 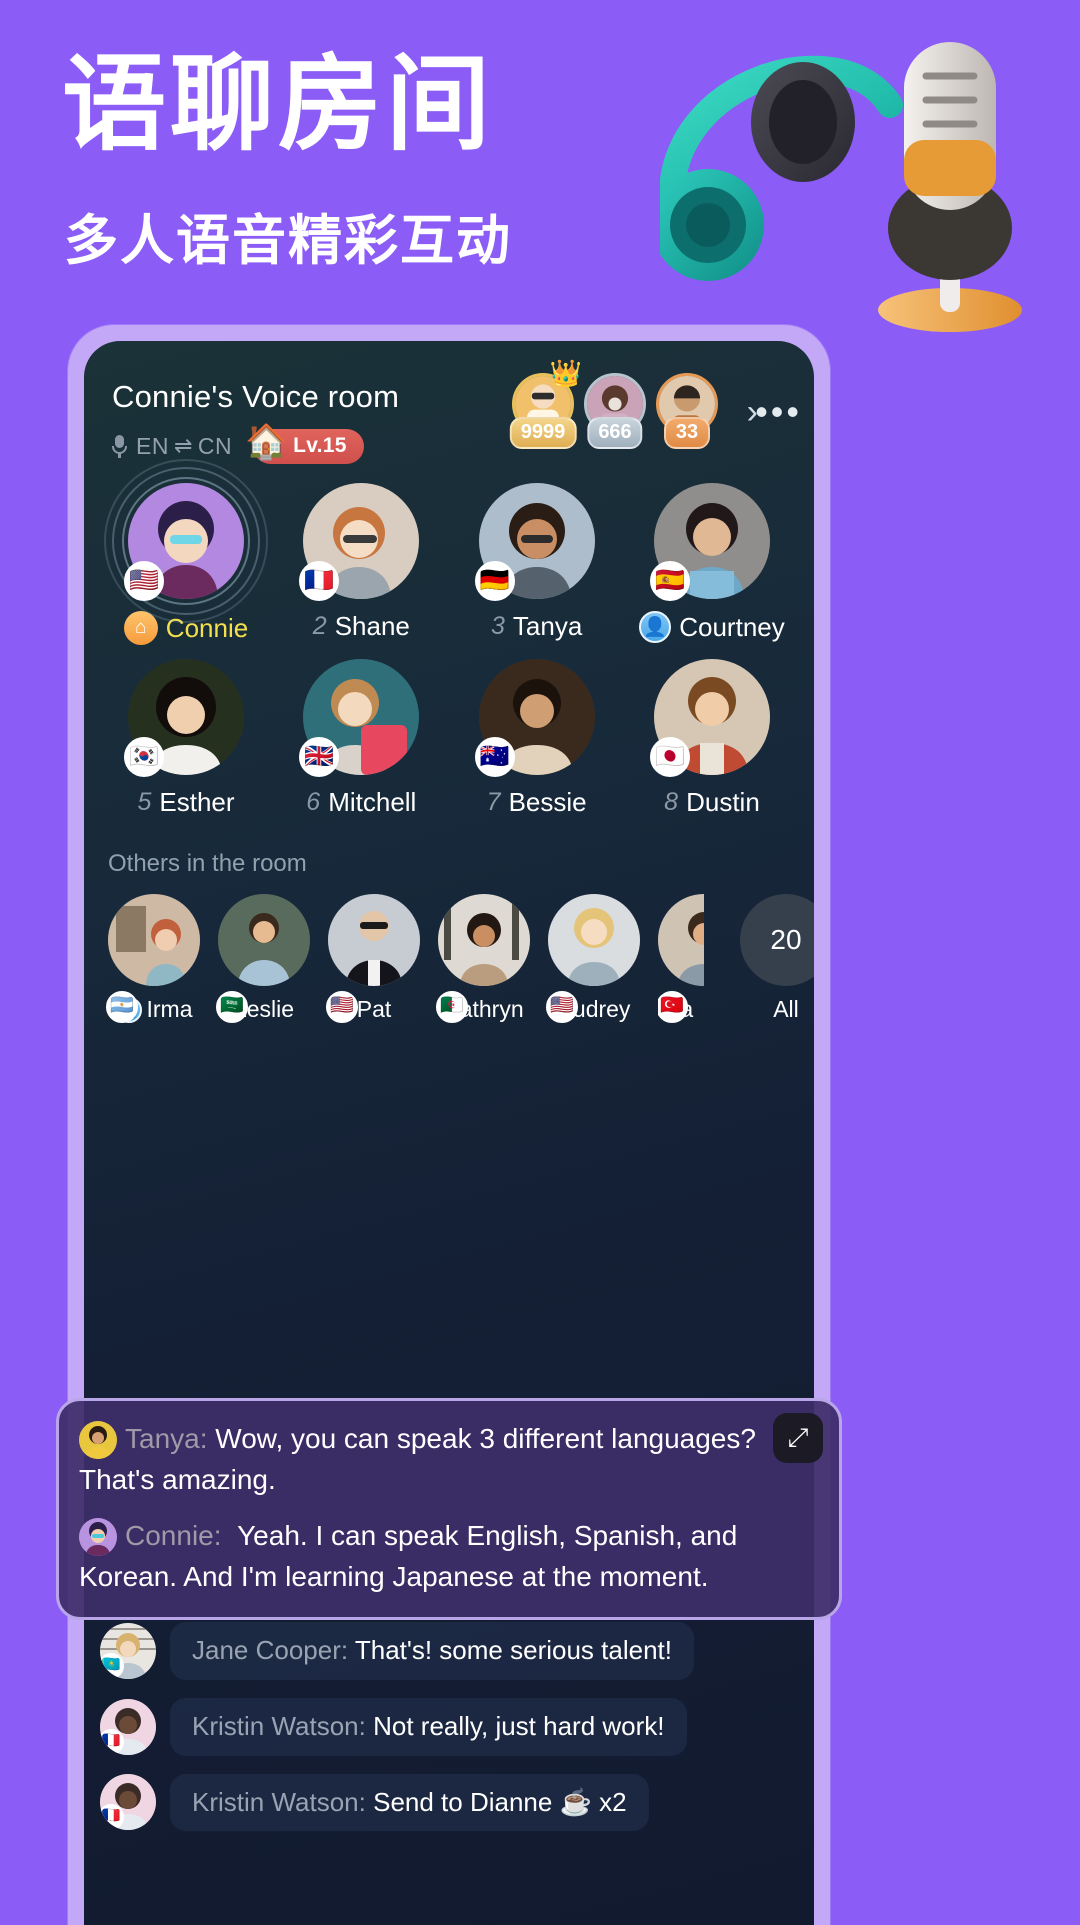 I want to click on seat-label: 👤 Courtney, so click(x=712, y=627).